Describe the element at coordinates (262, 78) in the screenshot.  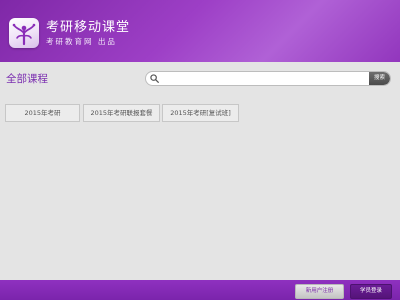
I see `search-input` at that location.